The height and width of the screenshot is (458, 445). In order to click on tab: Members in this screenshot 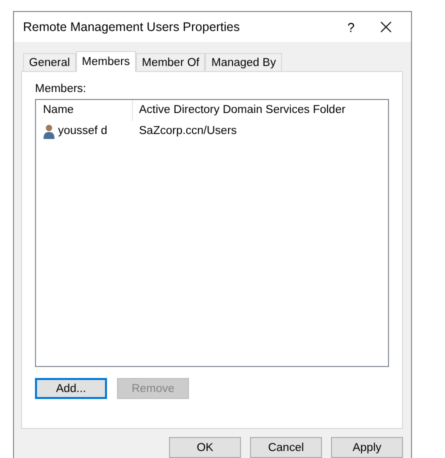, I will do `click(106, 61)`.